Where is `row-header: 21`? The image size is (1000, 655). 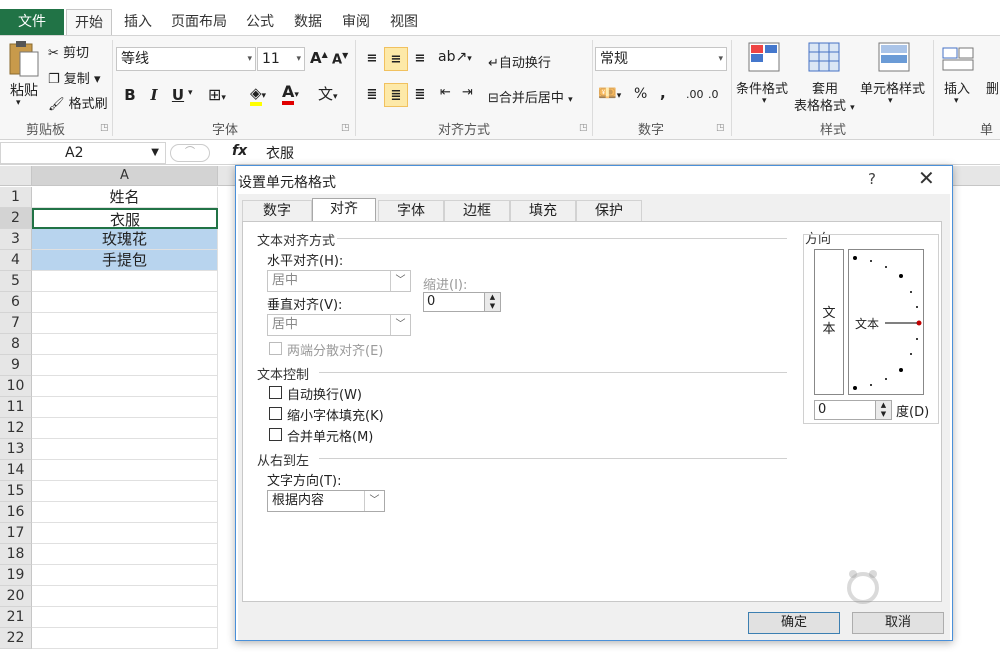
row-header: 21 is located at coordinates (16, 617).